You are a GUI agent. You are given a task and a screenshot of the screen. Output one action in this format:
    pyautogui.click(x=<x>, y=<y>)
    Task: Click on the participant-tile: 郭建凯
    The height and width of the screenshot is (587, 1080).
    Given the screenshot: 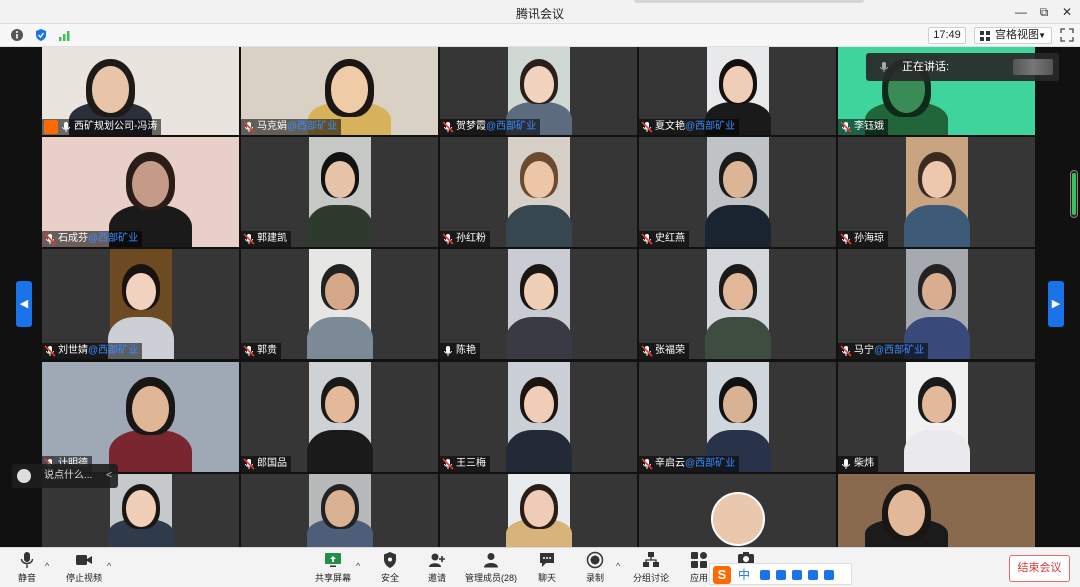 What is the action you would take?
    pyautogui.click(x=339, y=192)
    